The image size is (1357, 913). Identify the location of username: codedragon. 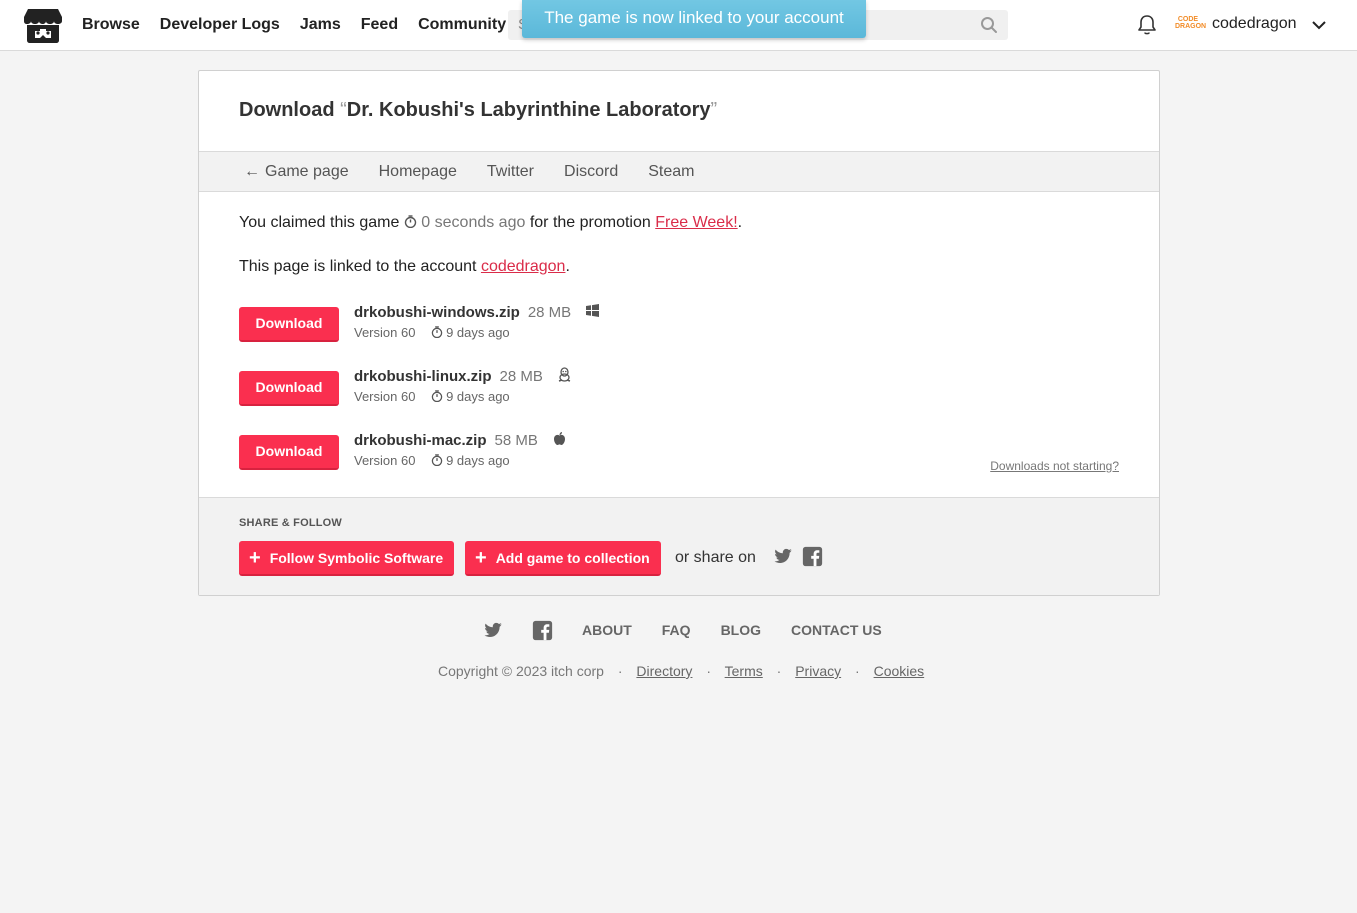
(1254, 24).